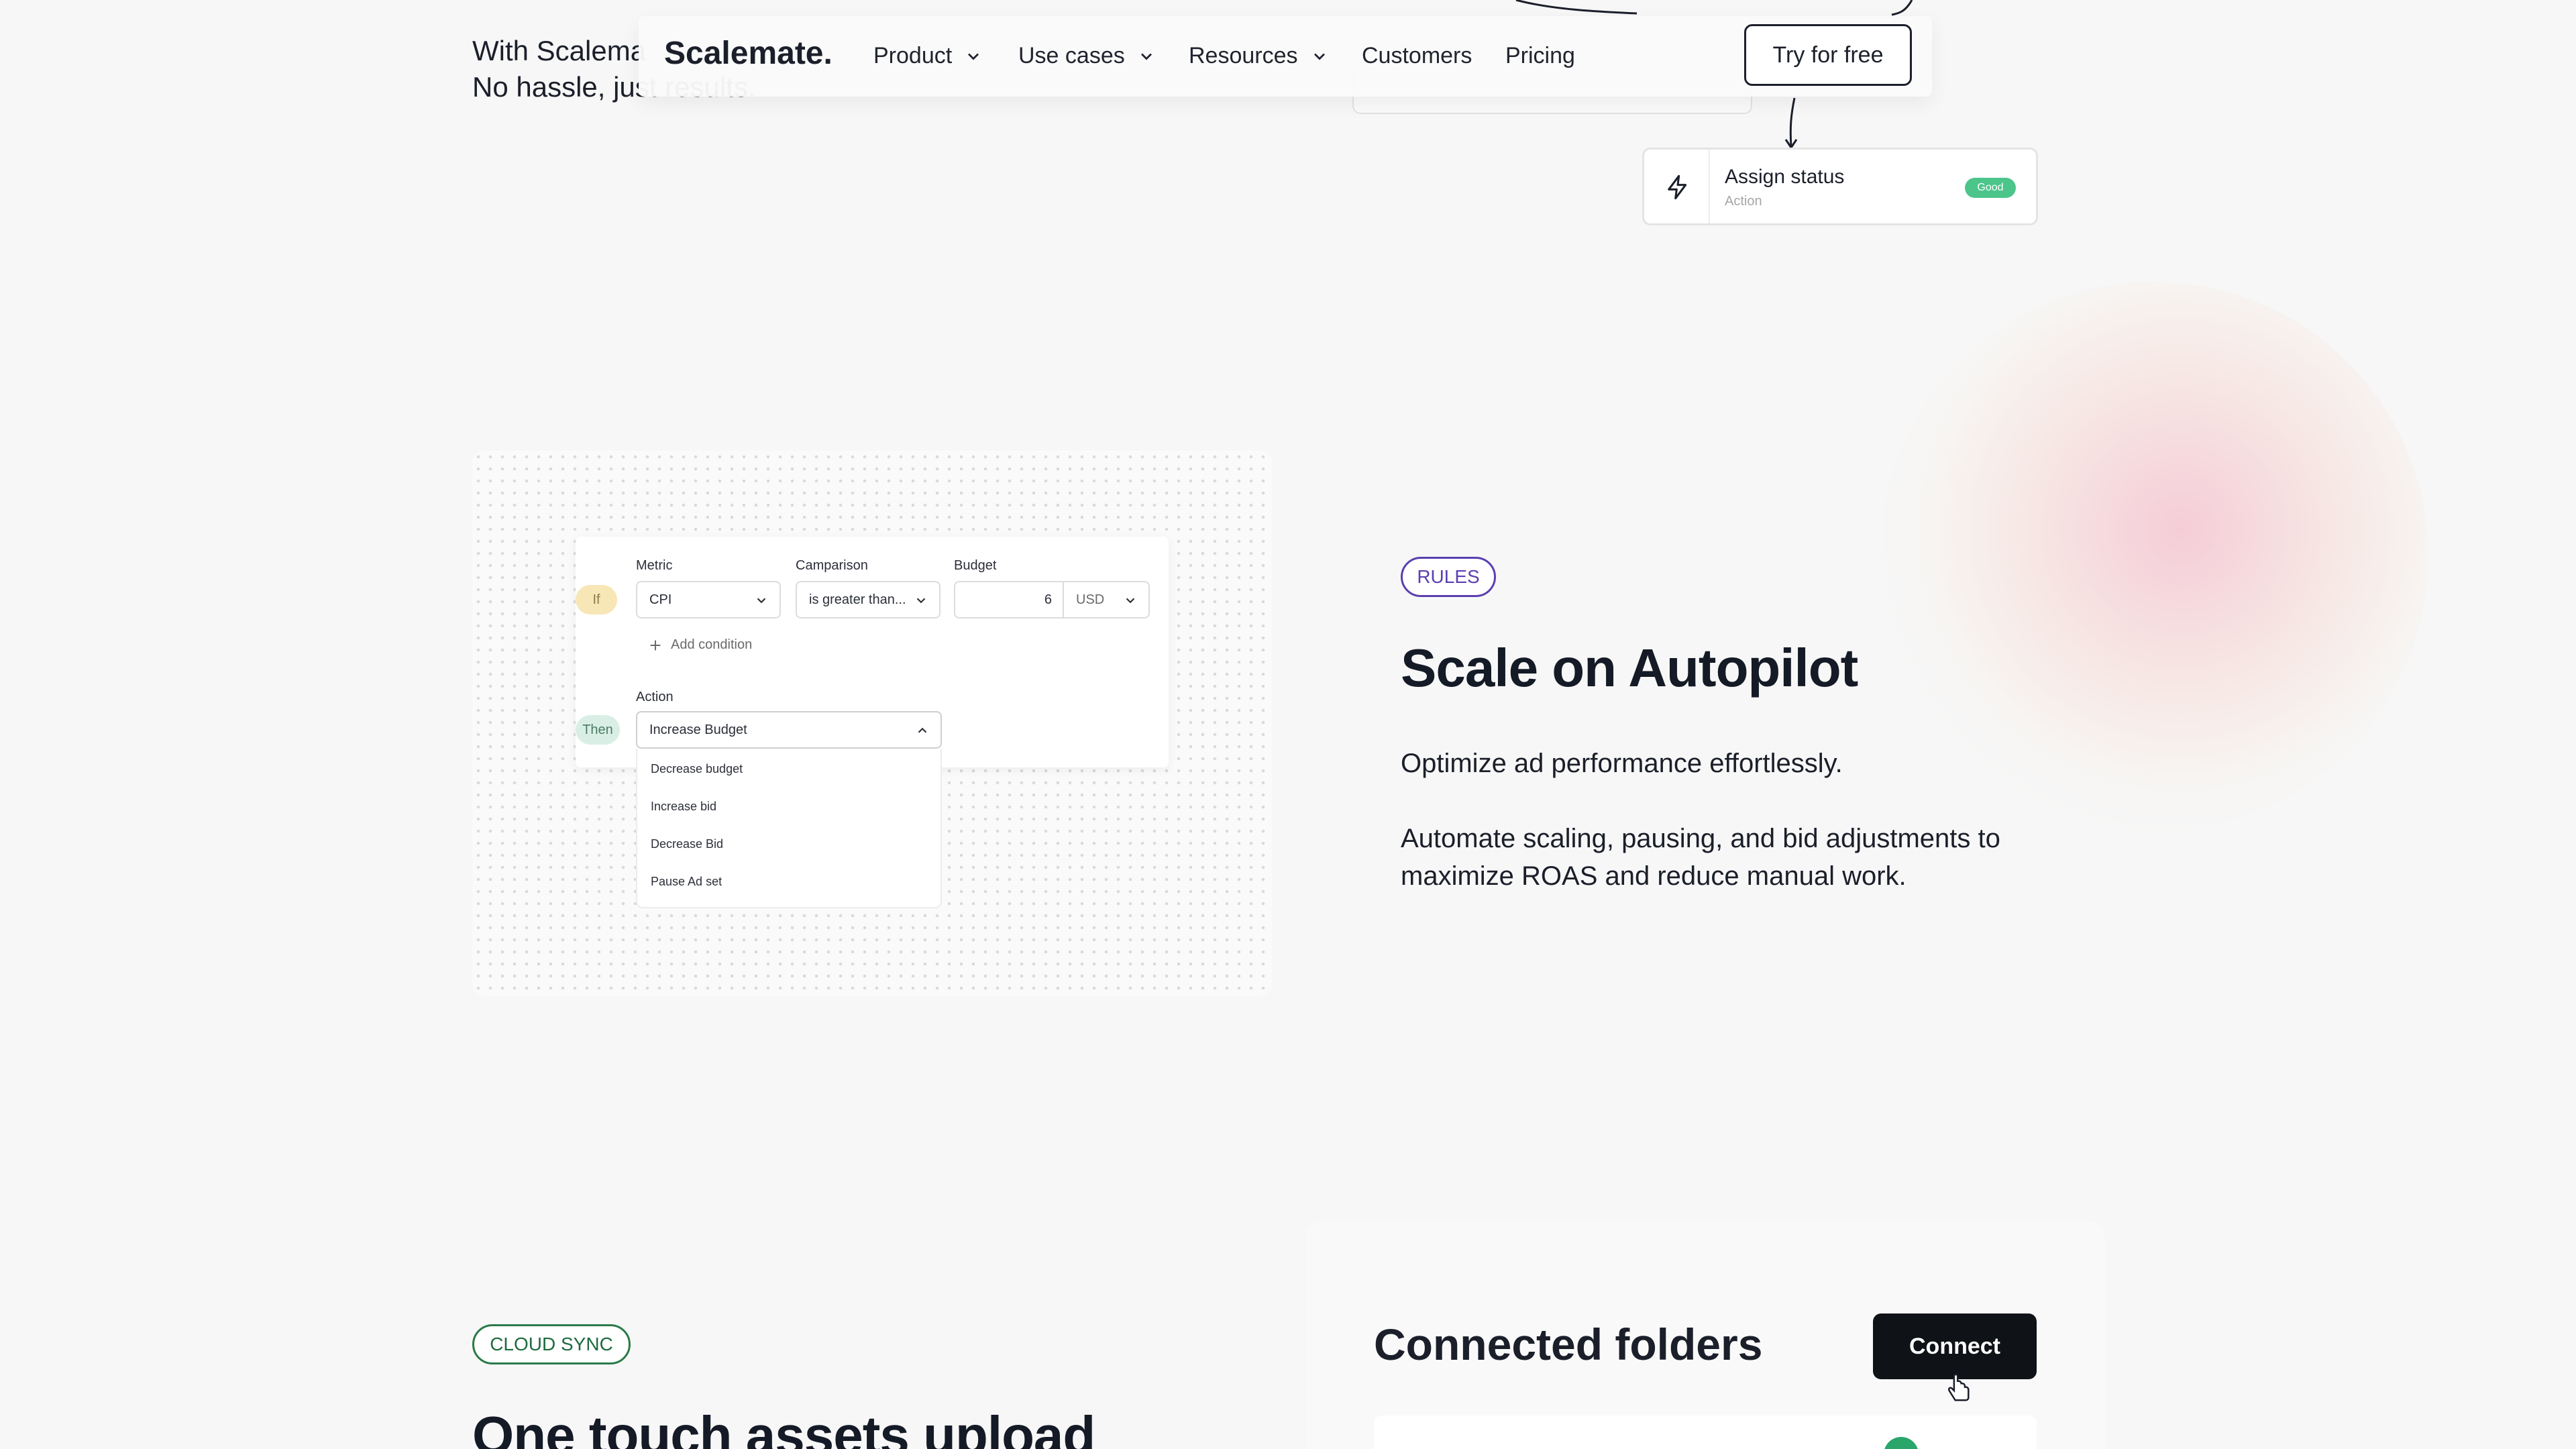  Describe the element at coordinates (1654, 876) in the screenshot. I see `section-paragraph-2-line-2: maximize ROAS and reduce manual work.` at that location.